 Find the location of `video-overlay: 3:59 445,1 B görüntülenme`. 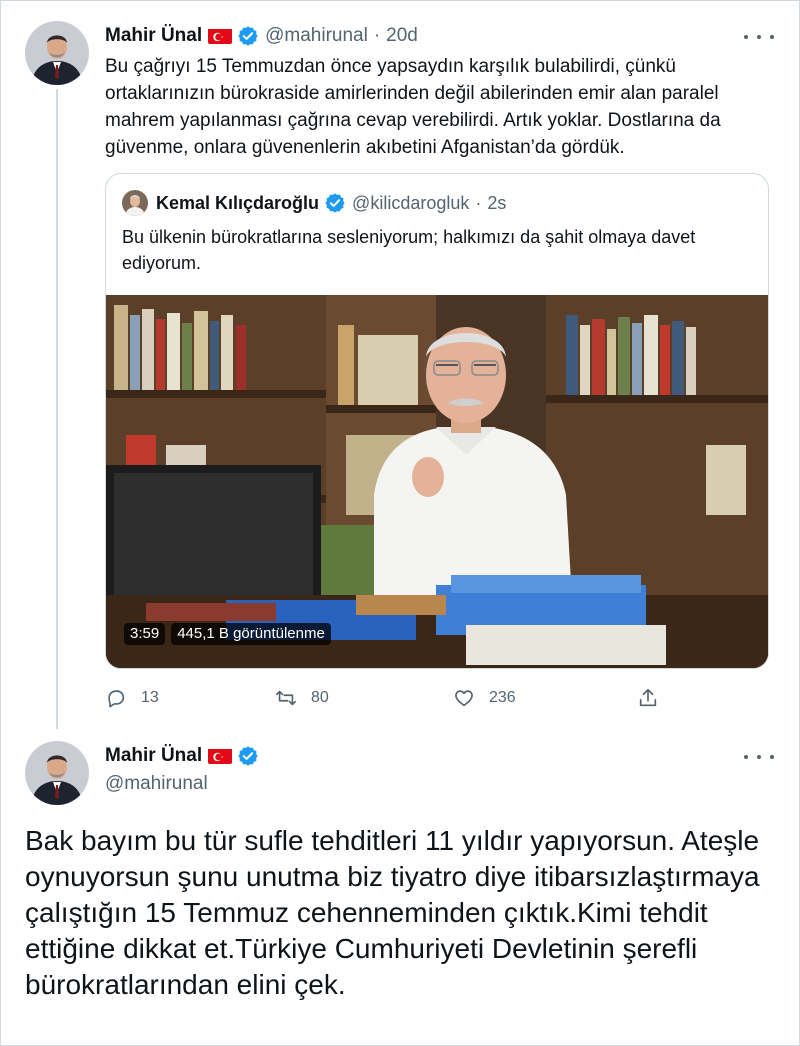

video-overlay: 3:59 445,1 B görüntülenme is located at coordinates (227, 634).